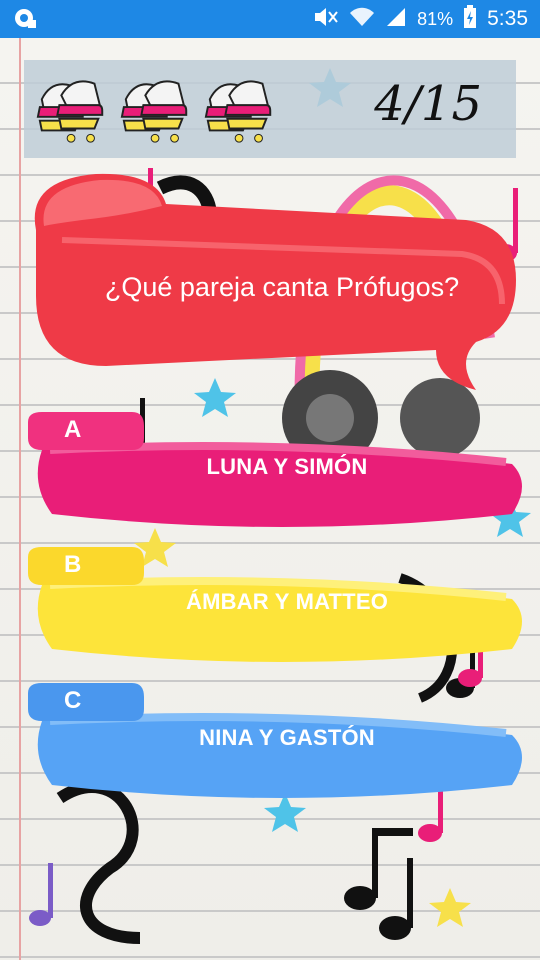 The width and height of the screenshot is (540, 960). What do you see at coordinates (362, 19) in the screenshot?
I see `wifi-icon` at bounding box center [362, 19].